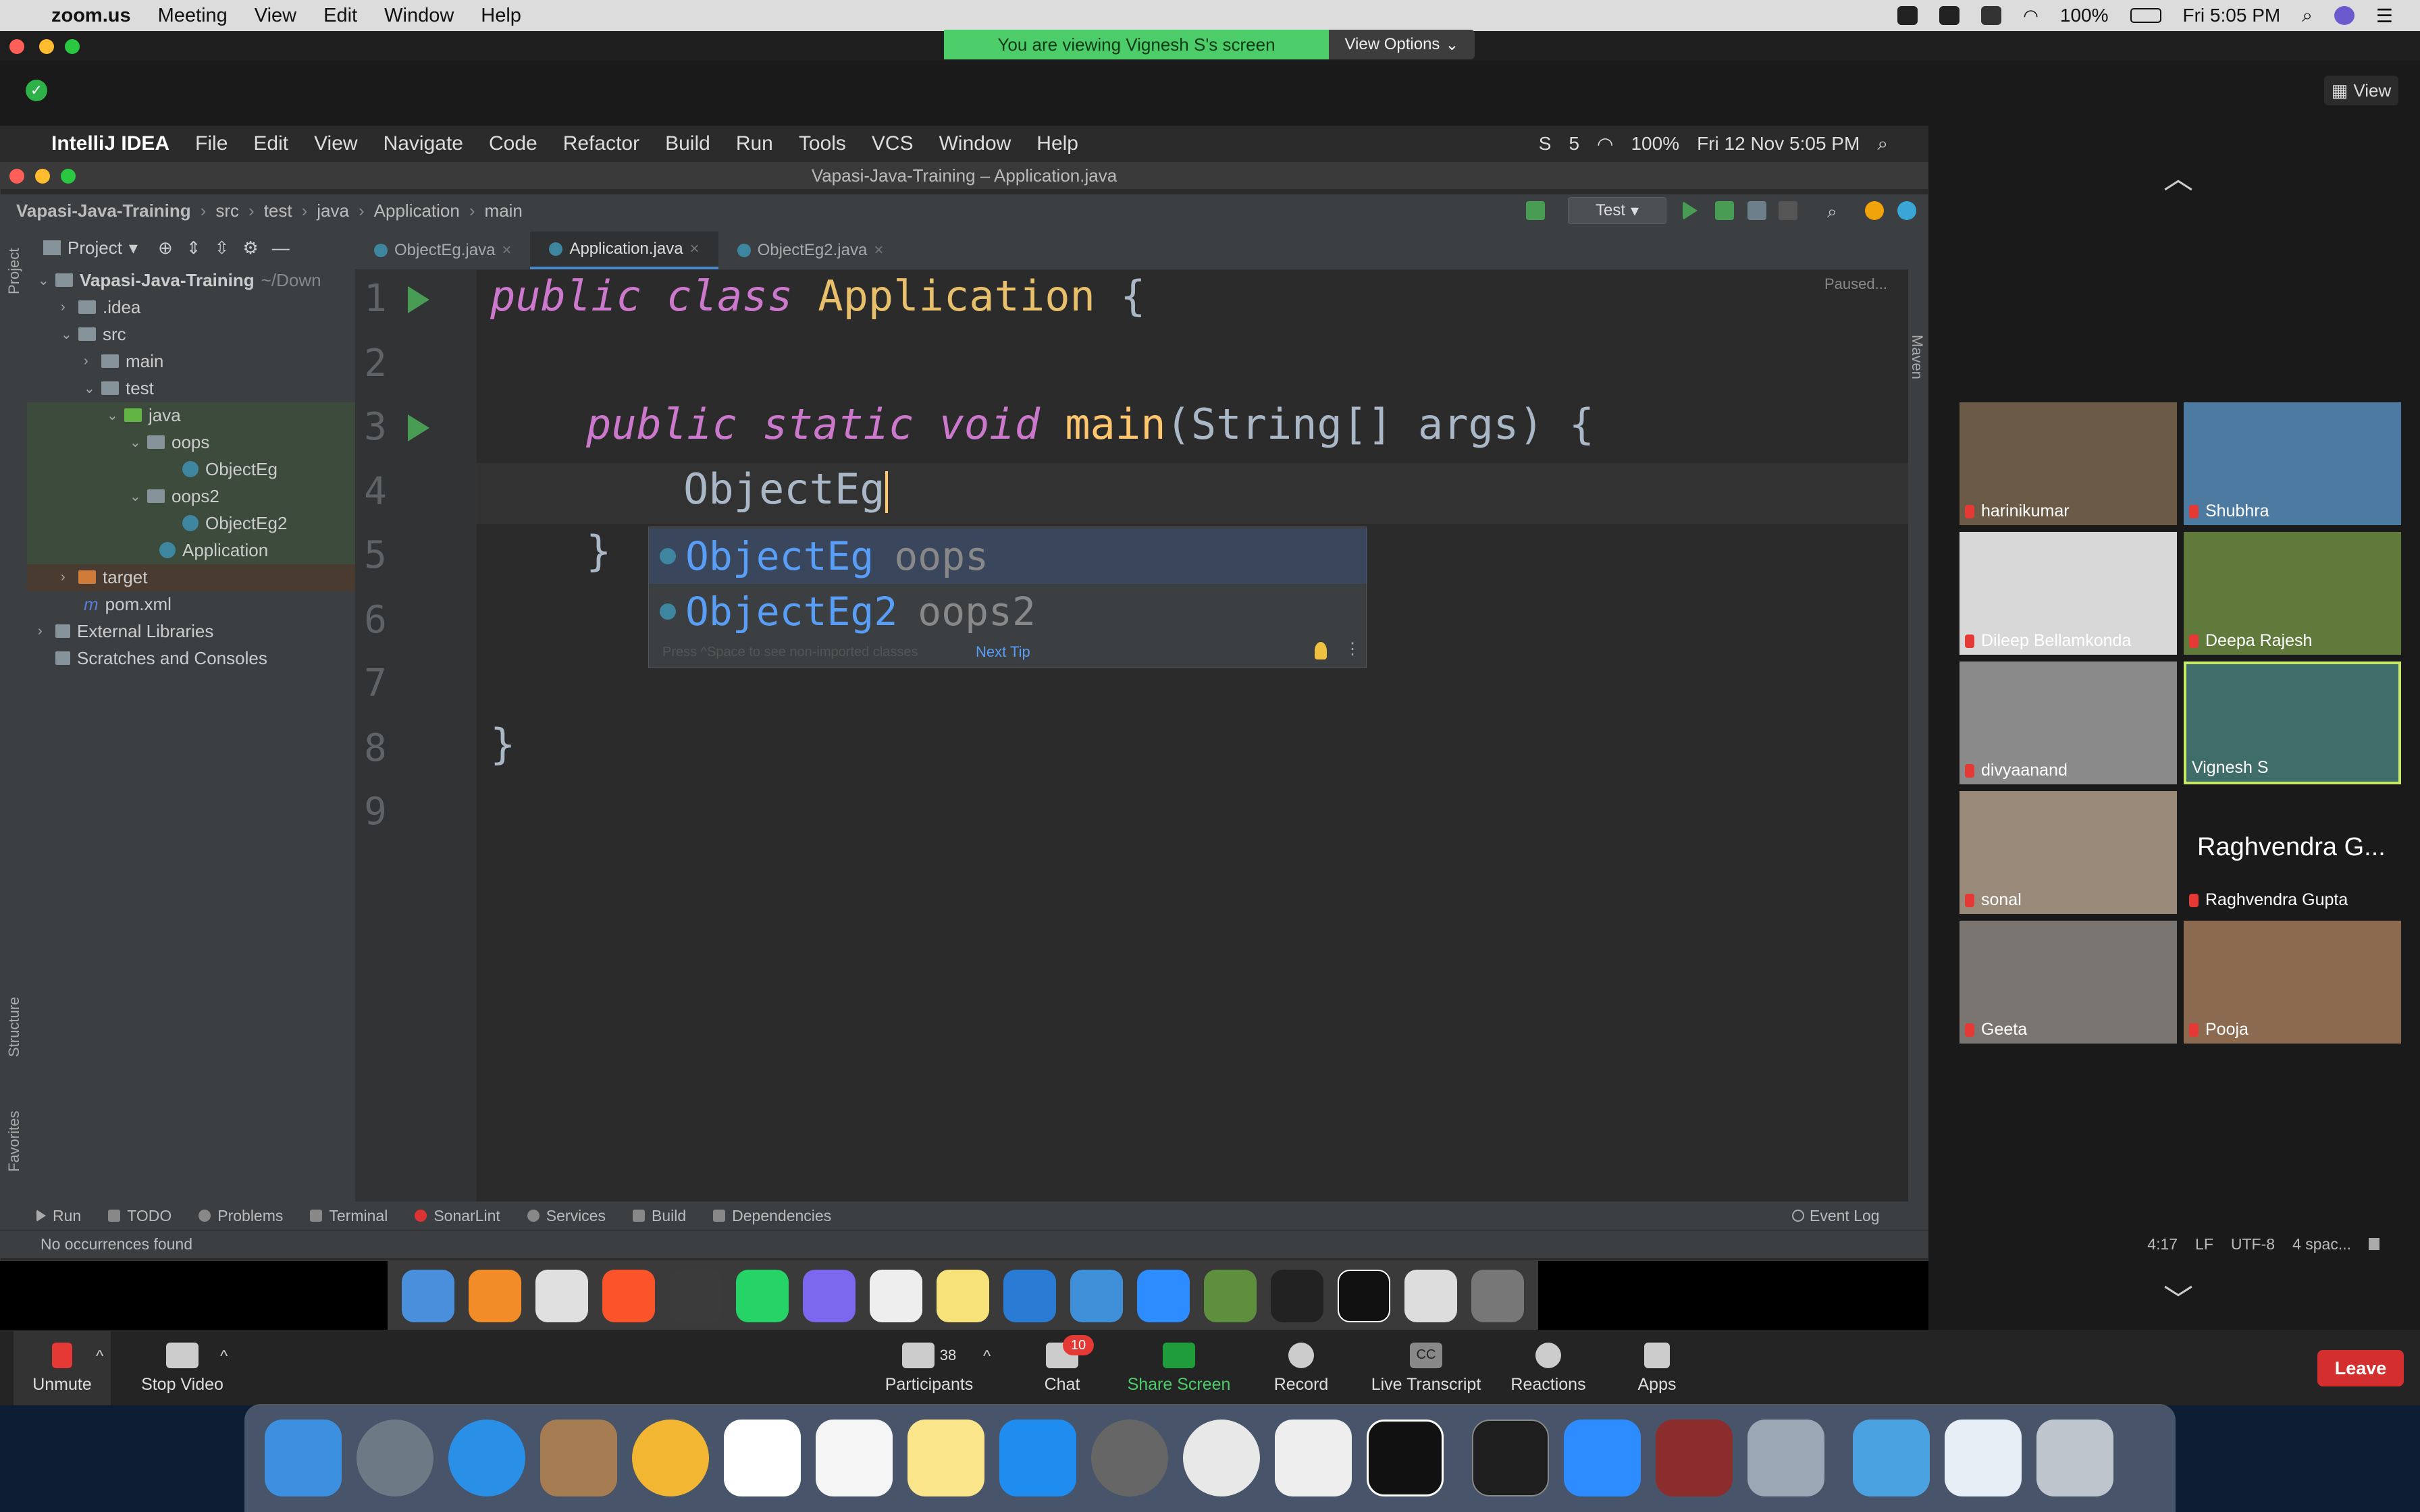 The width and height of the screenshot is (2420, 1512). Describe the element at coordinates (1313, 1458) in the screenshot. I see `slack-icon` at that location.